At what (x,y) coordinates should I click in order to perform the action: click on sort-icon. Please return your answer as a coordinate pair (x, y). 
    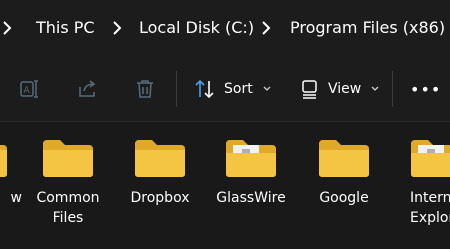
    Looking at the image, I should click on (204, 89).